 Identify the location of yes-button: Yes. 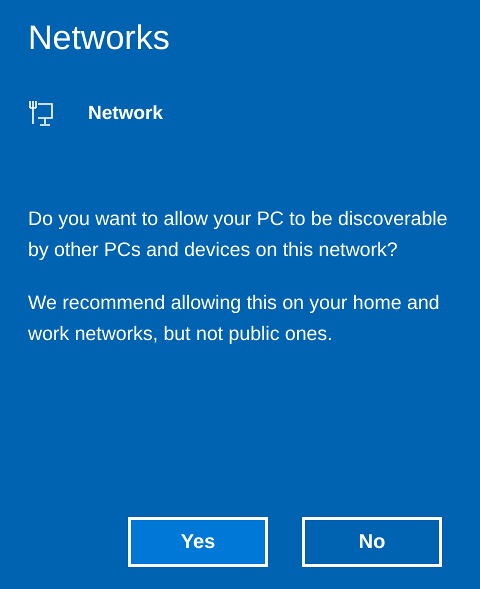
(198, 542).